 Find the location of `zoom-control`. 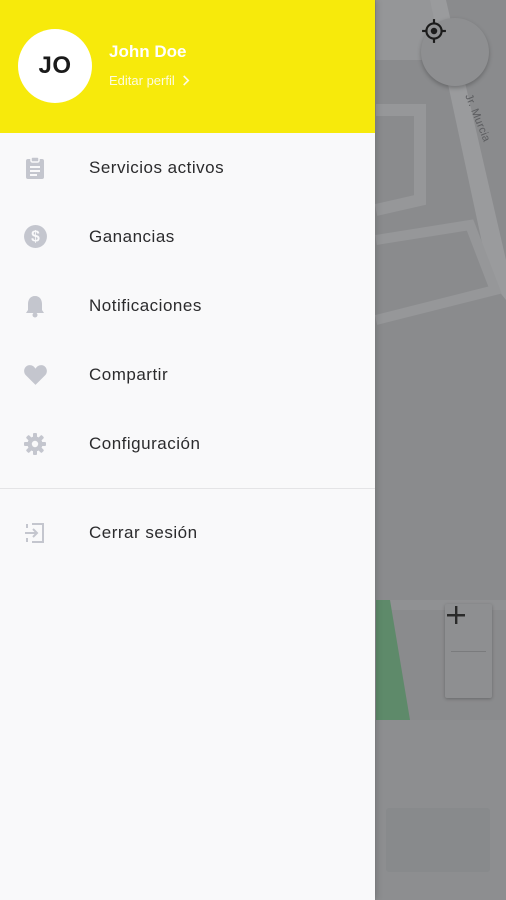

zoom-control is located at coordinates (468, 651).